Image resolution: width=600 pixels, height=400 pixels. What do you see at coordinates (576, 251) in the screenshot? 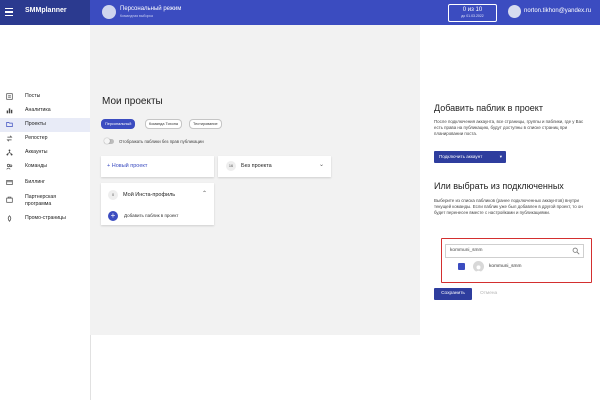
I see `search-icon` at bounding box center [576, 251].